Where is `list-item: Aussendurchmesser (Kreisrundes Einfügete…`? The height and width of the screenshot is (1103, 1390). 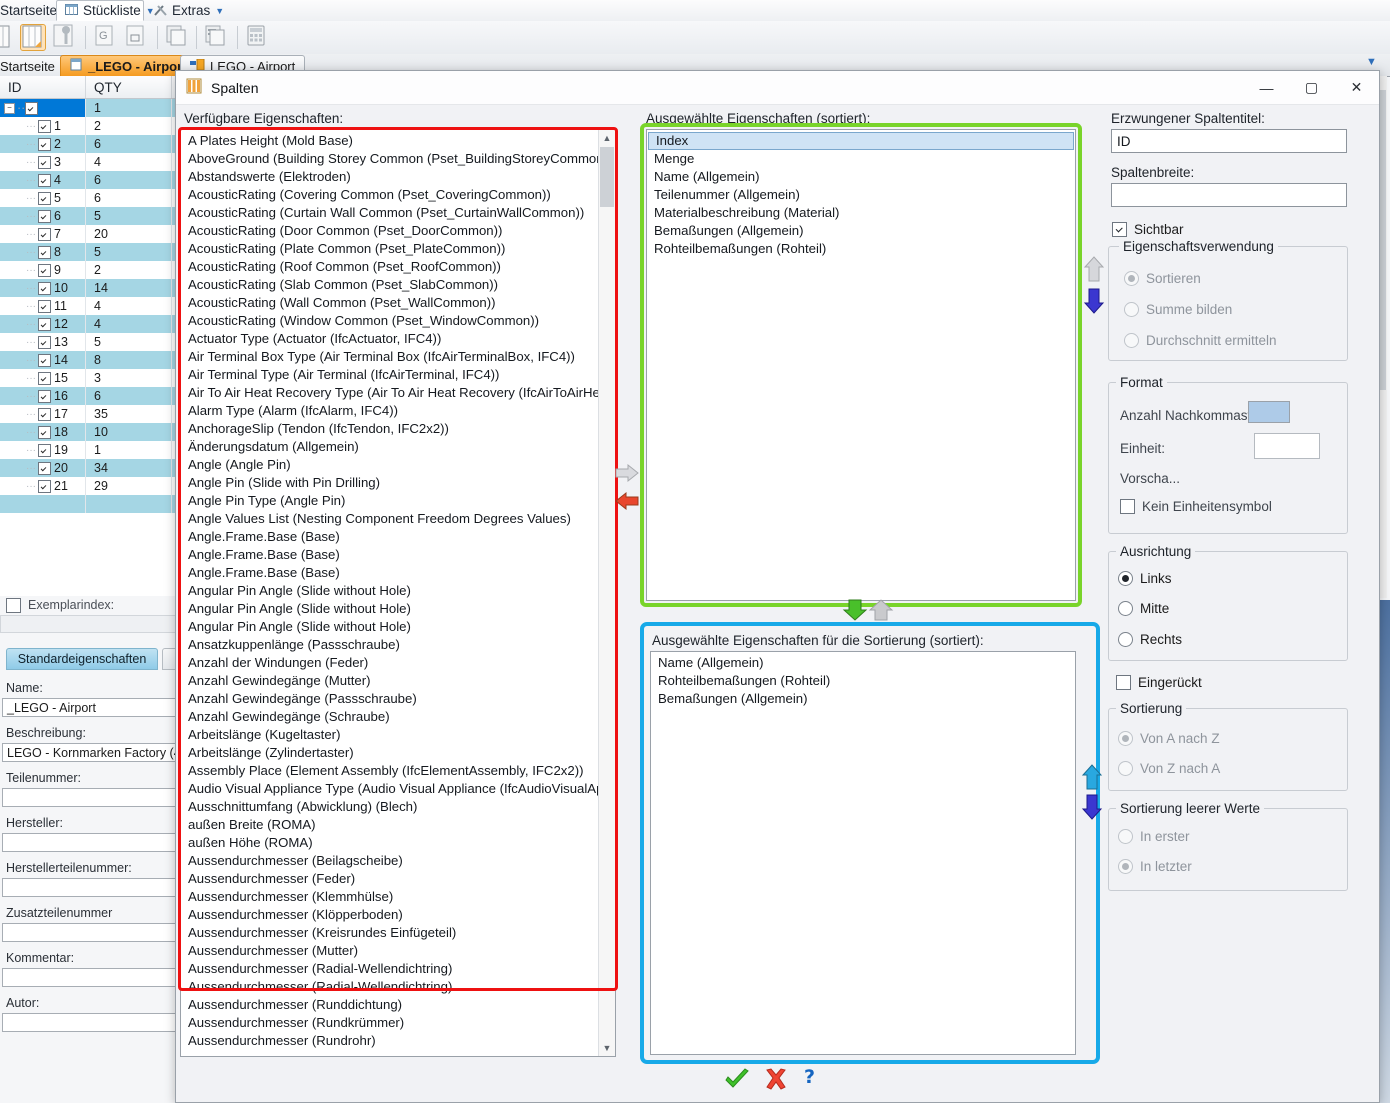 list-item: Aussendurchmesser (Kreisrundes Einfügete… is located at coordinates (398, 933).